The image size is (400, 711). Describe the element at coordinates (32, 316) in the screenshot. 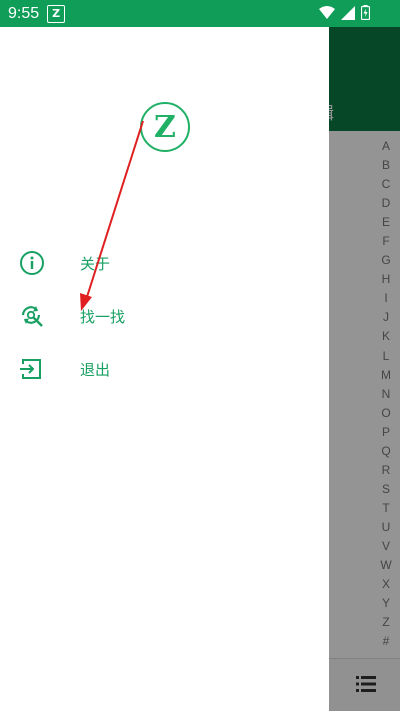

I see `search-refresh-icon` at that location.